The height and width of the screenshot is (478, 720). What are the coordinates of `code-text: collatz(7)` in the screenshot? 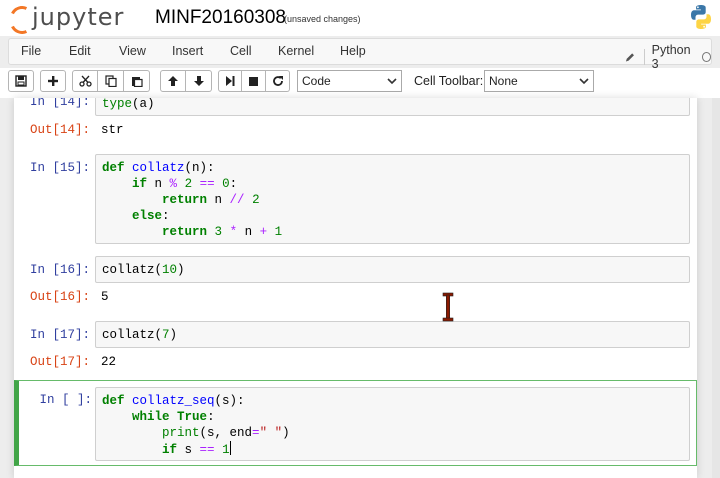 It's located at (140, 335).